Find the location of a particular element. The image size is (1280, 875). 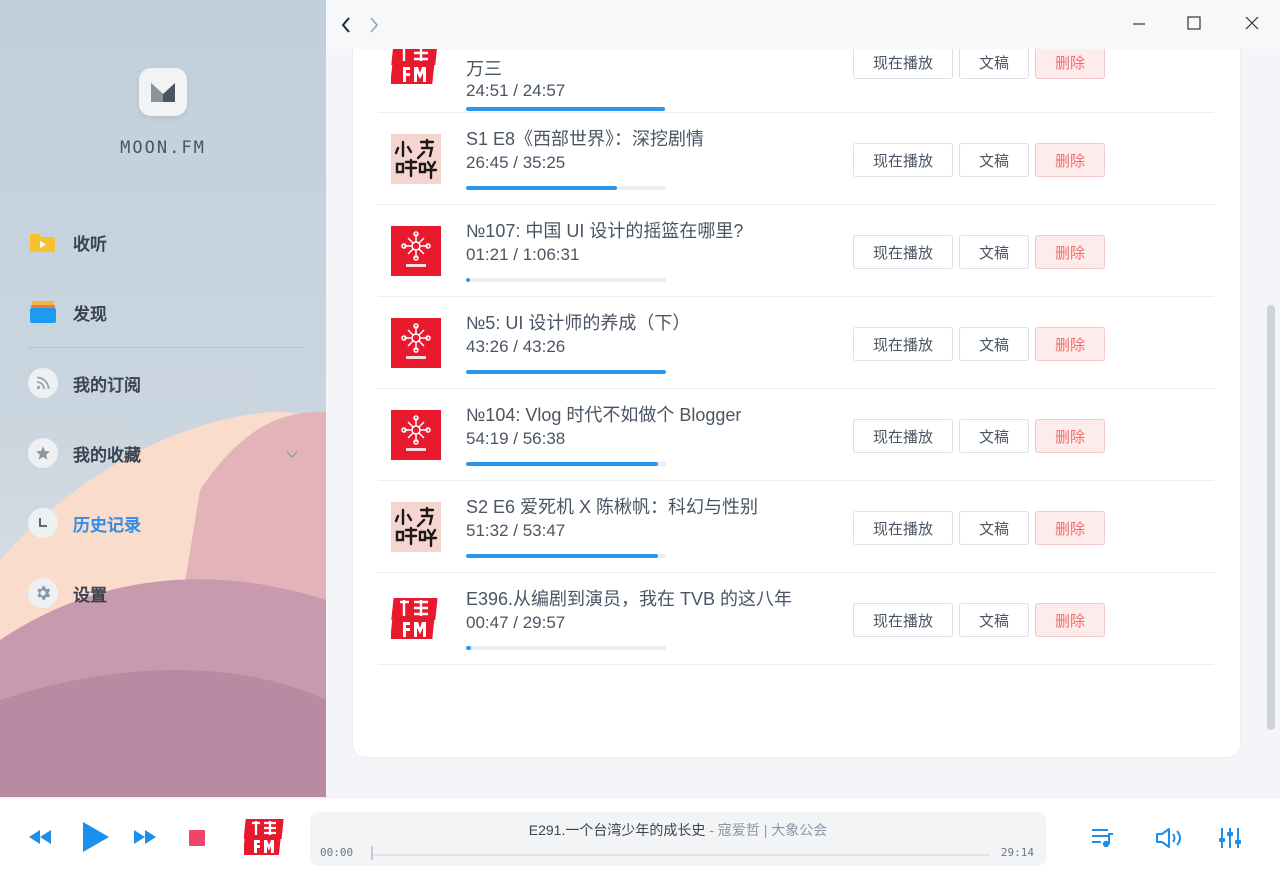

duration: 29:14 is located at coordinates (1017, 852).